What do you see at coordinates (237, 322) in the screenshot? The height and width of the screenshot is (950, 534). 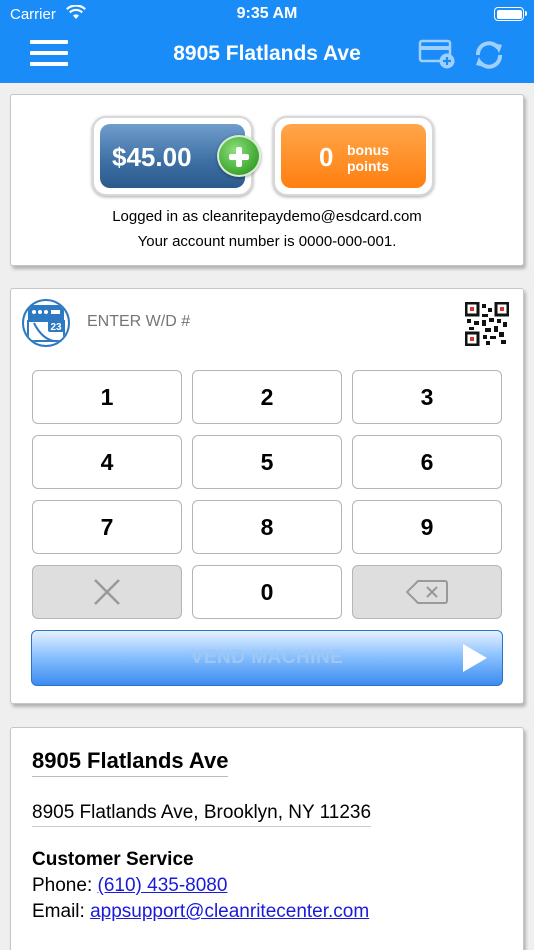 I see `wd-number-input` at bounding box center [237, 322].